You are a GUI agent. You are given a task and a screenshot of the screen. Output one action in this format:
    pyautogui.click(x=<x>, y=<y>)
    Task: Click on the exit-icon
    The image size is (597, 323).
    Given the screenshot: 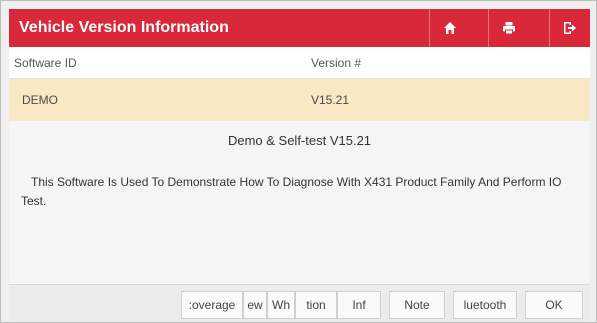 What is the action you would take?
    pyautogui.click(x=569, y=28)
    